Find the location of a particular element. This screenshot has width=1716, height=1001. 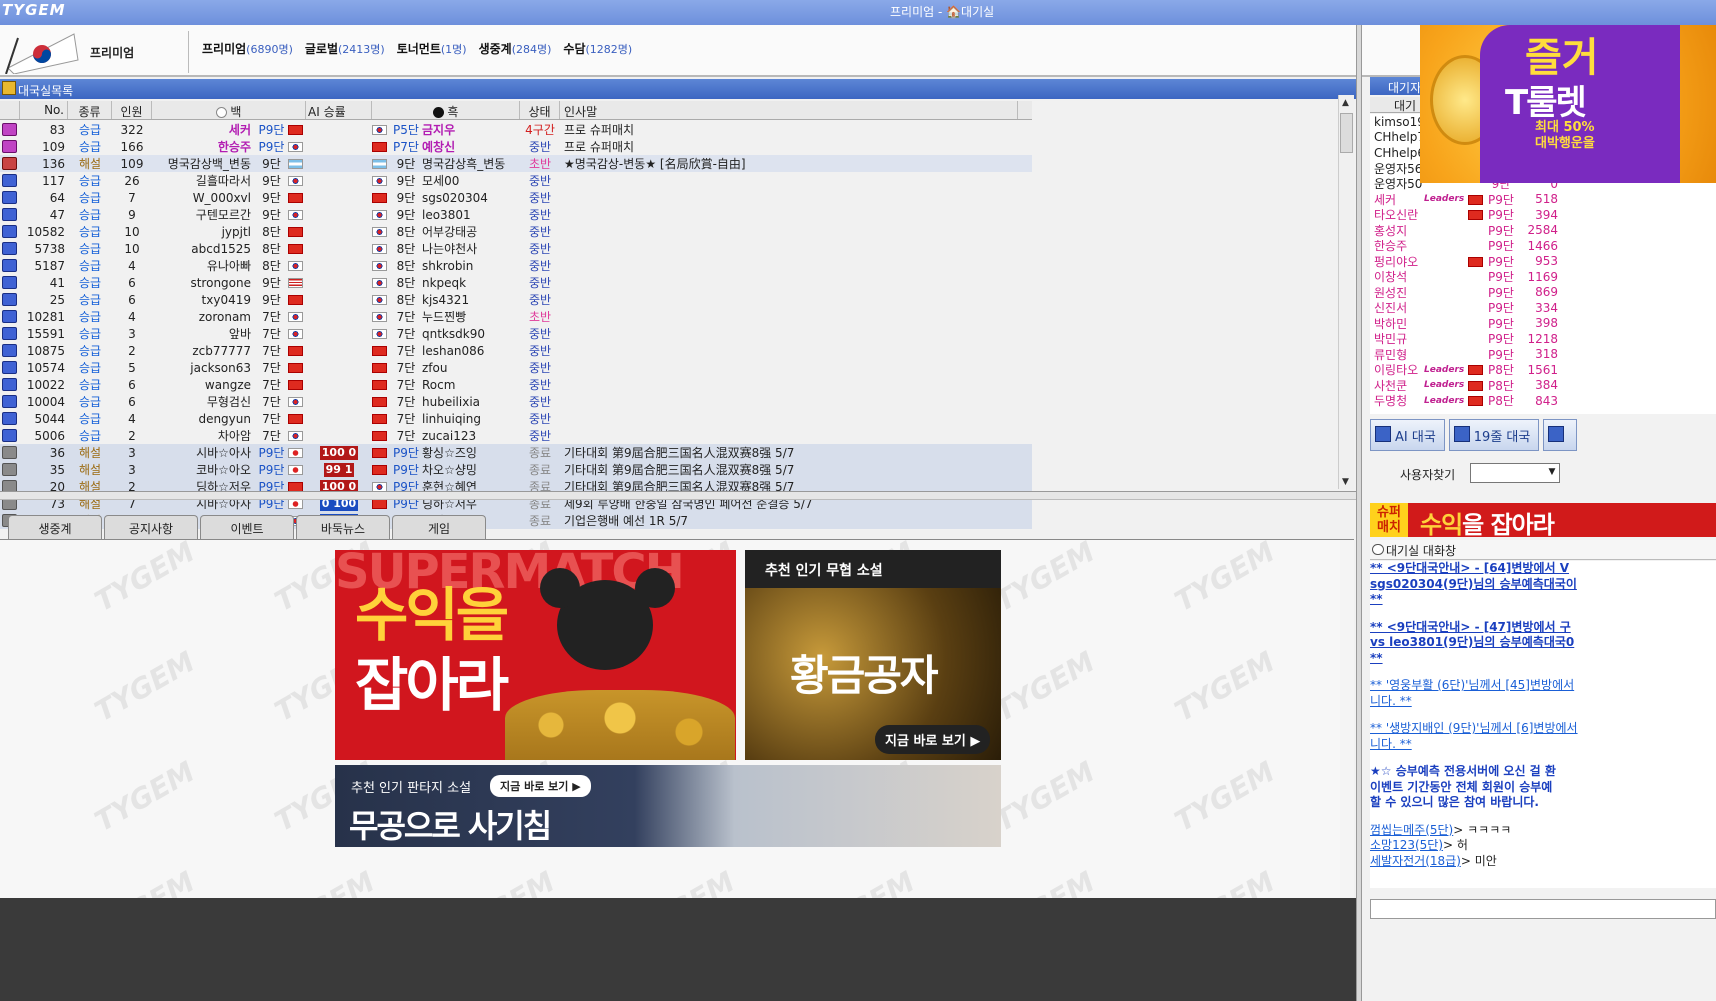

white-player: 시바☆아사 is located at coordinates (203, 452).